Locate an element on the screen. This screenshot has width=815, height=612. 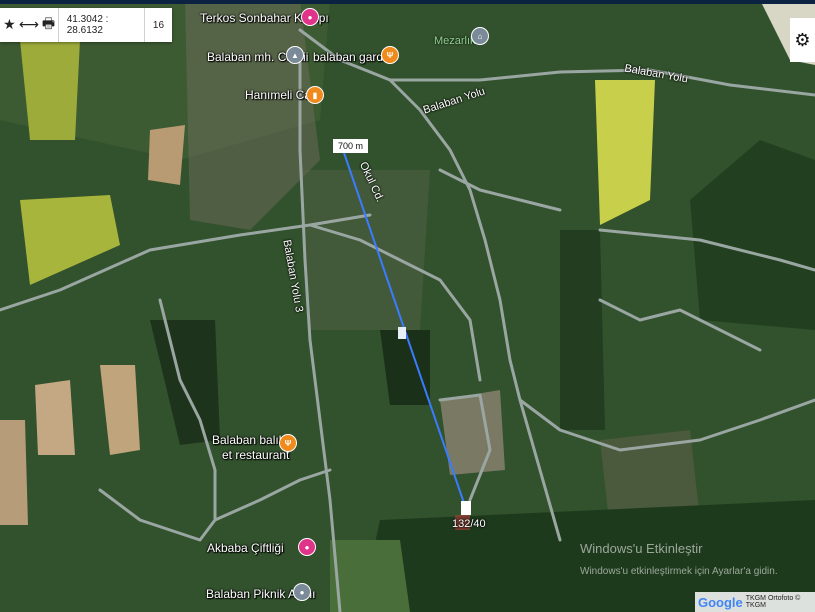
top-bar is located at coordinates (407, 2).